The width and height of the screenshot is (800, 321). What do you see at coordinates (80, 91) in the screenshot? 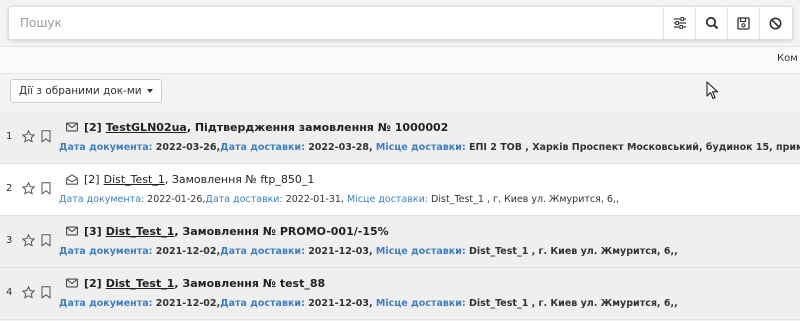
I see `bulk-actions-label: Дії з обраними док-ми` at bounding box center [80, 91].